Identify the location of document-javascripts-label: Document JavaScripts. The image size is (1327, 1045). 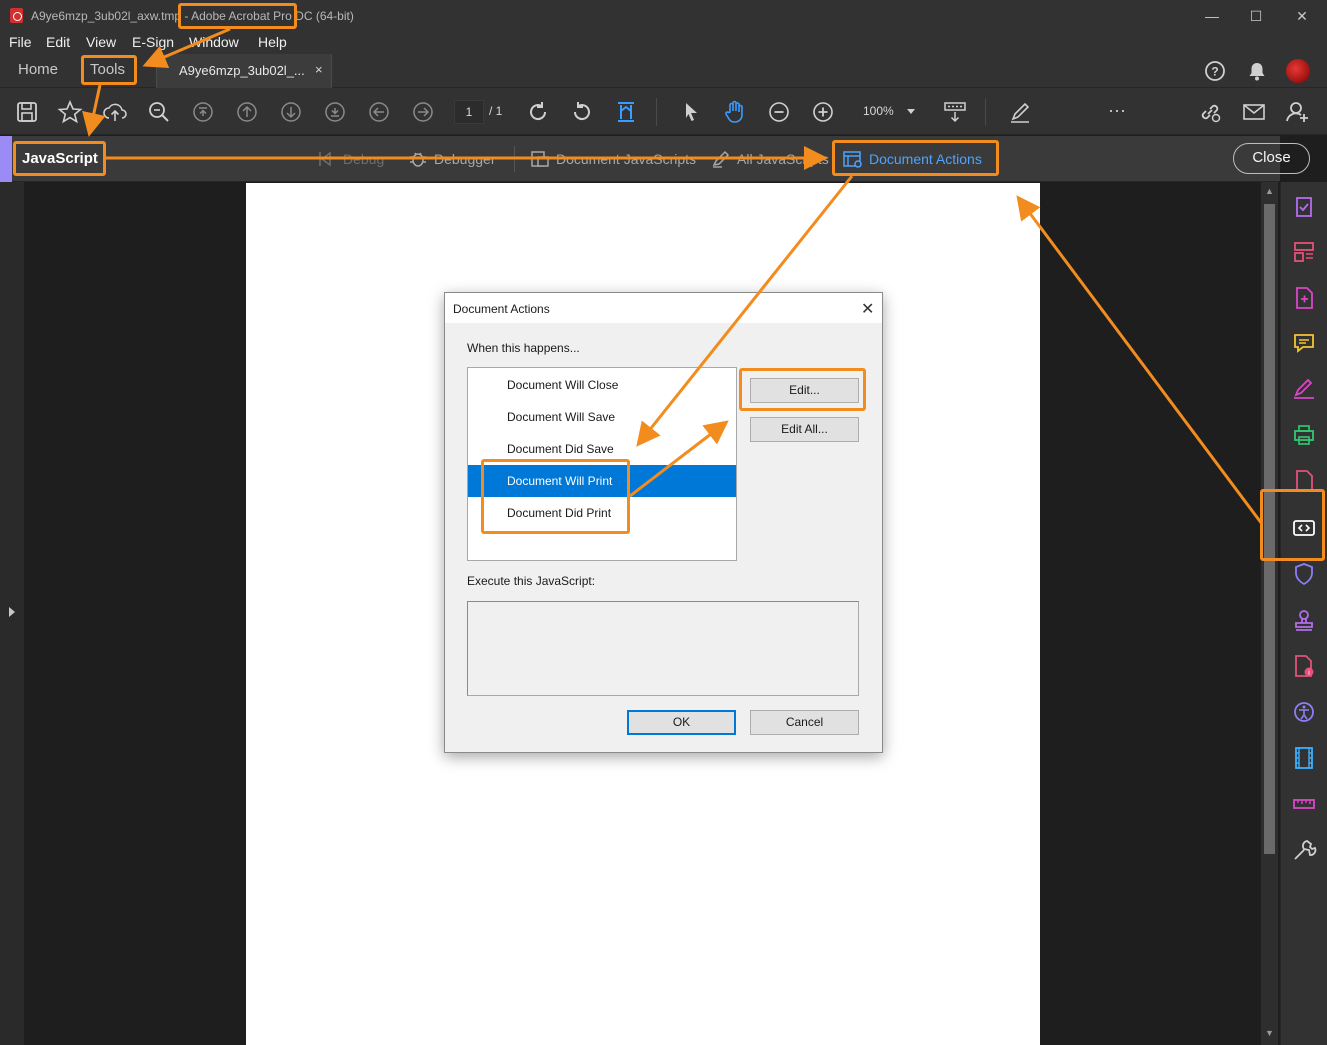
(626, 159).